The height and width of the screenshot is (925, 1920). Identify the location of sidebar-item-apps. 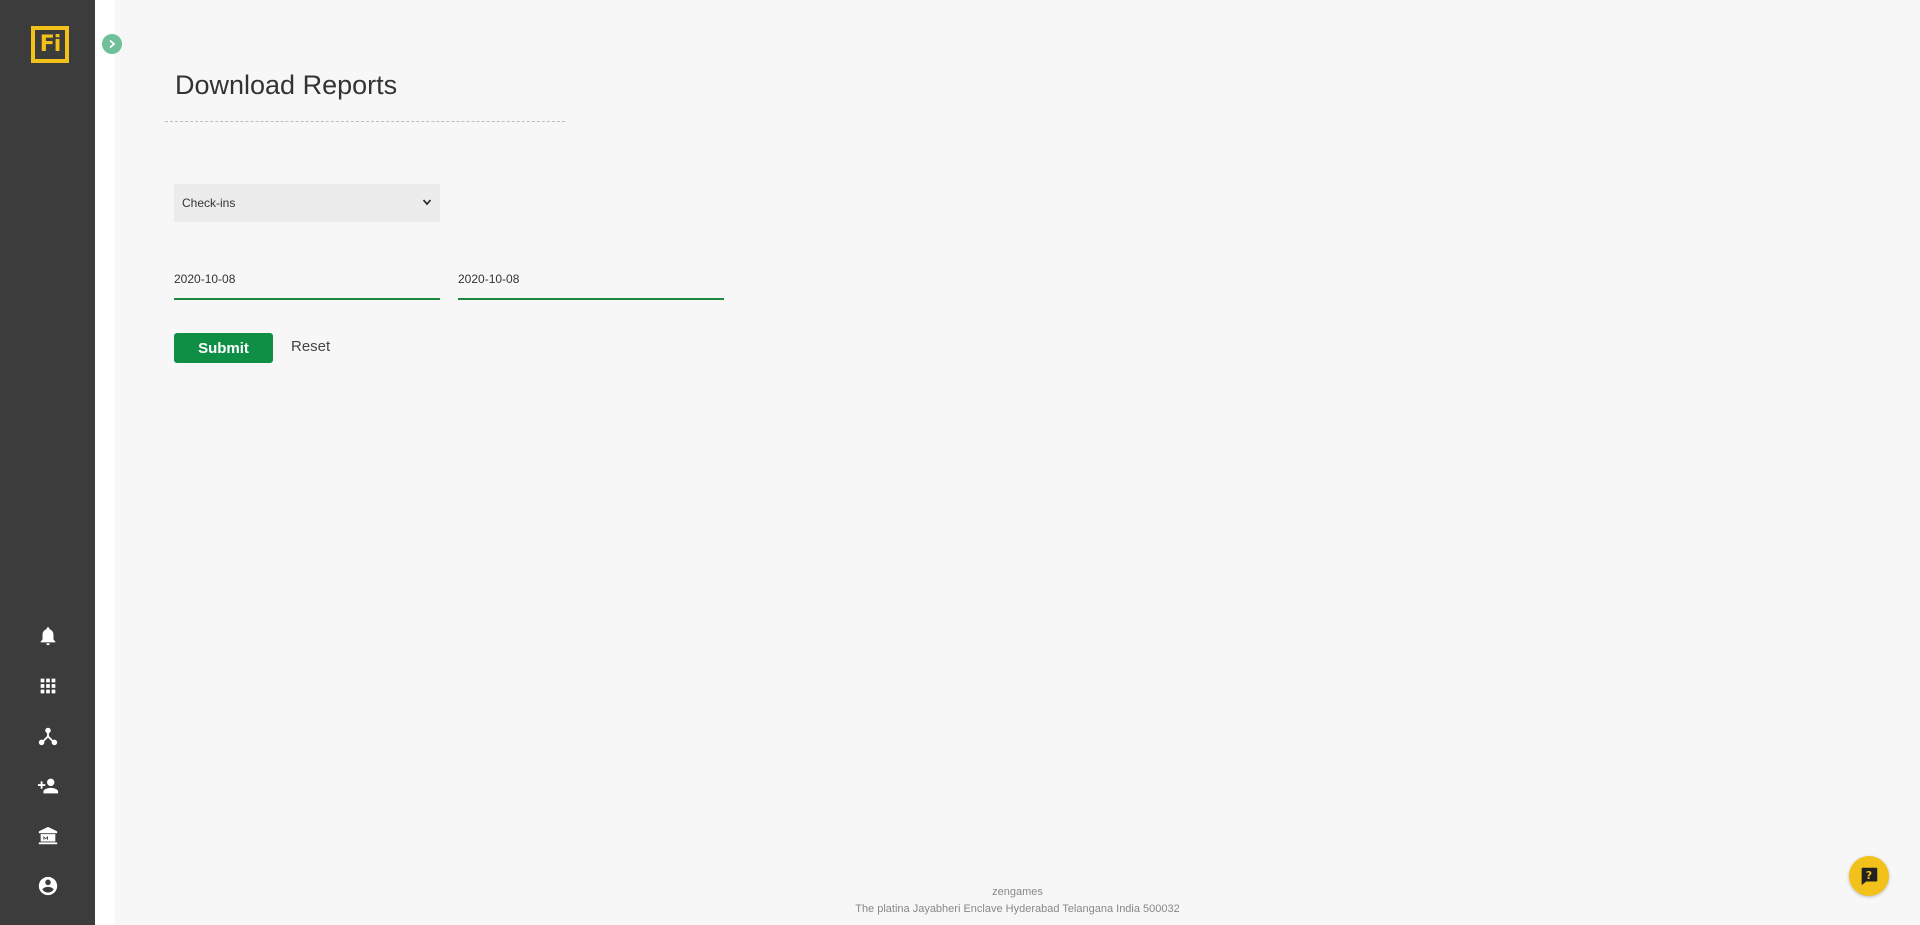
(47, 686).